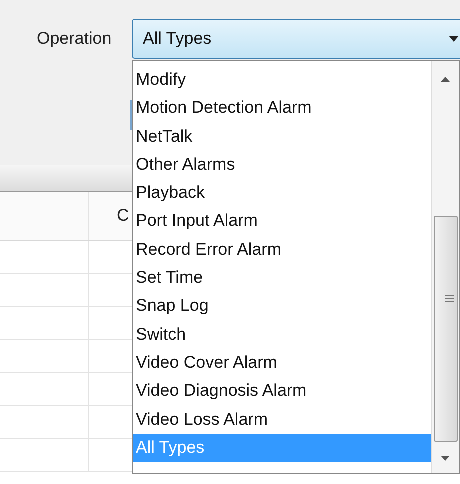 The width and height of the screenshot is (460, 484). What do you see at coordinates (282, 420) in the screenshot?
I see `dropdown-option: Video Loss Alarm` at bounding box center [282, 420].